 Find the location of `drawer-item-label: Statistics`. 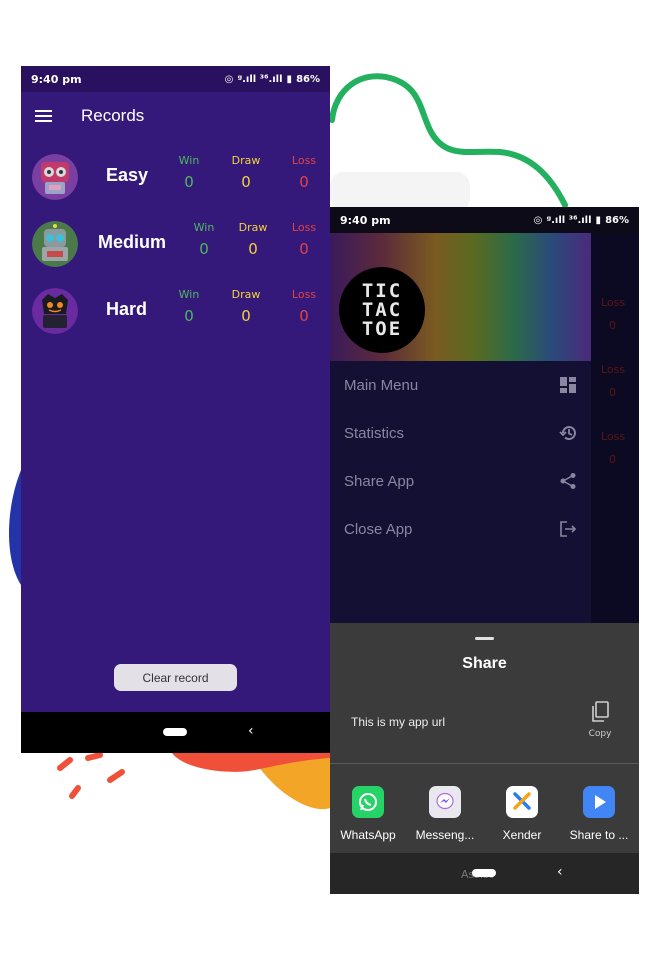

drawer-item-label: Statistics is located at coordinates (374, 433).